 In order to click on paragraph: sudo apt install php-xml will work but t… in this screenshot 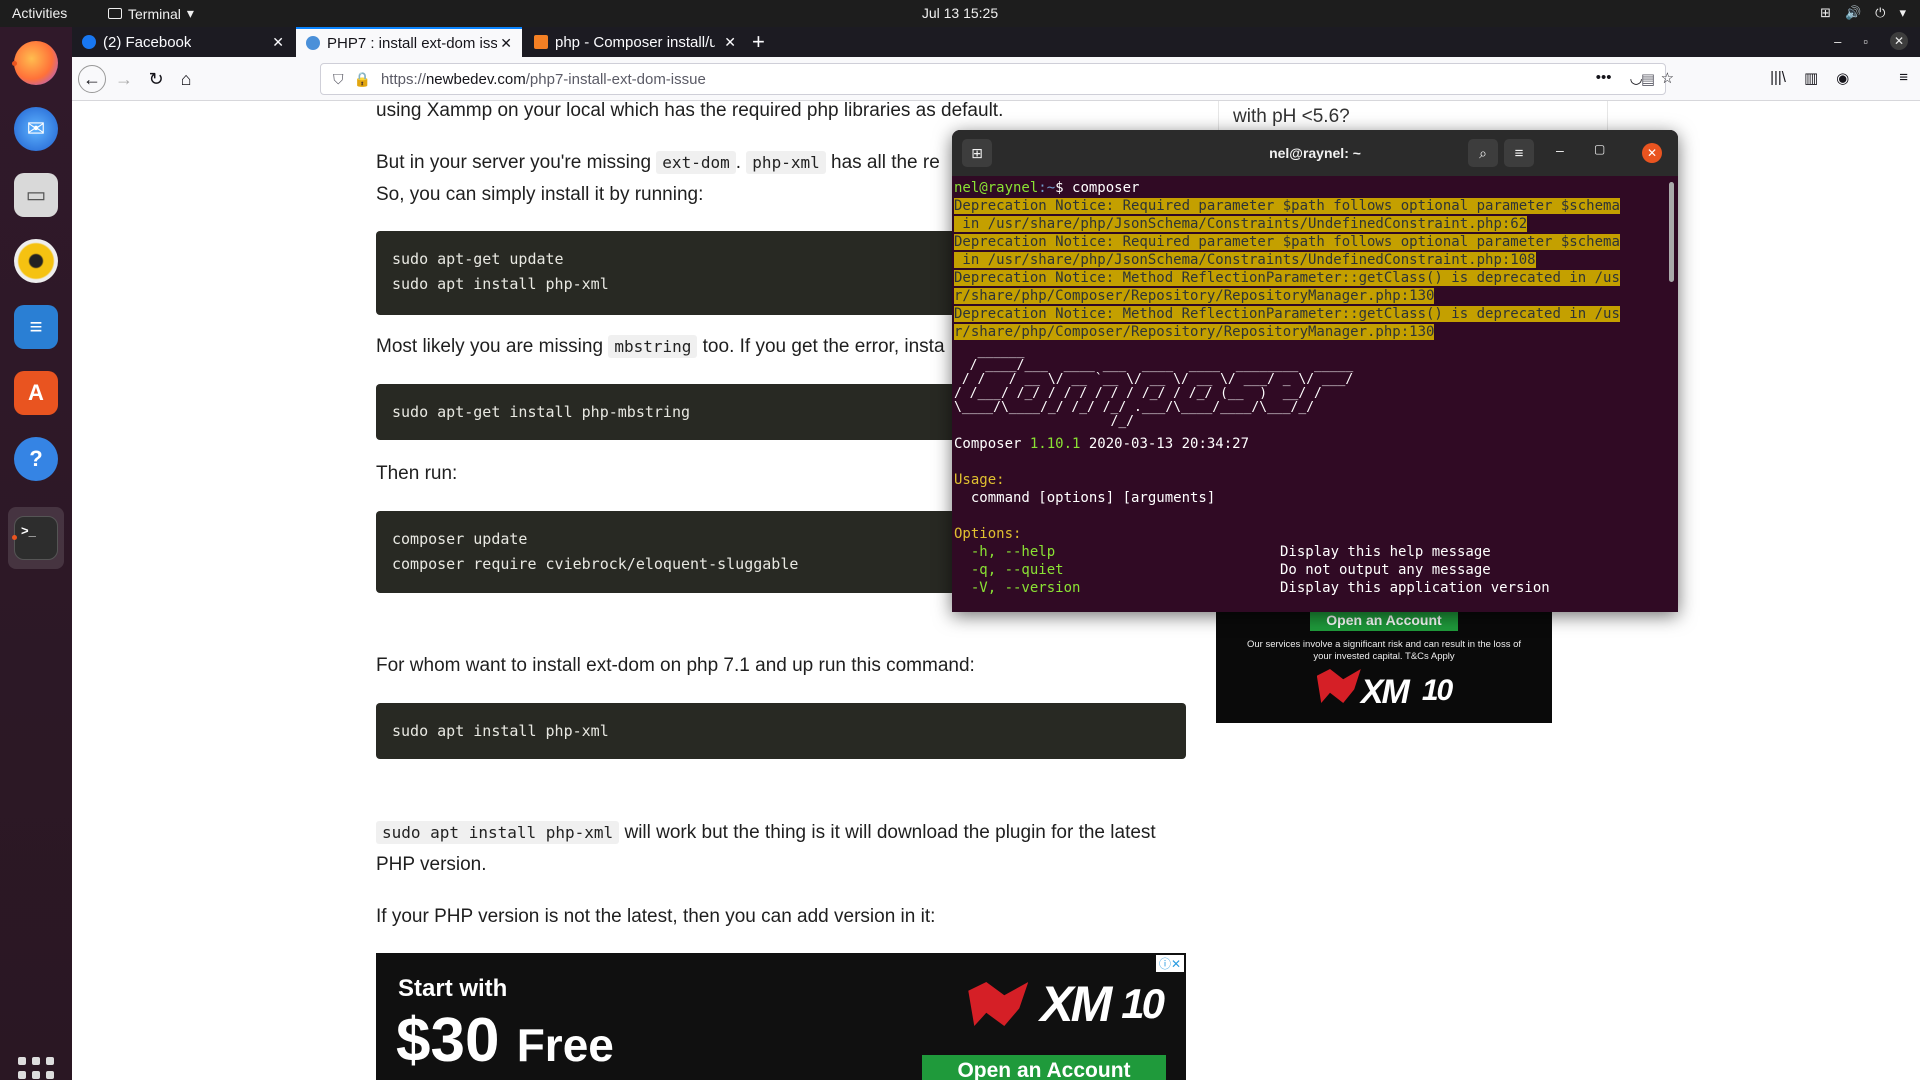, I will do `click(781, 833)`.